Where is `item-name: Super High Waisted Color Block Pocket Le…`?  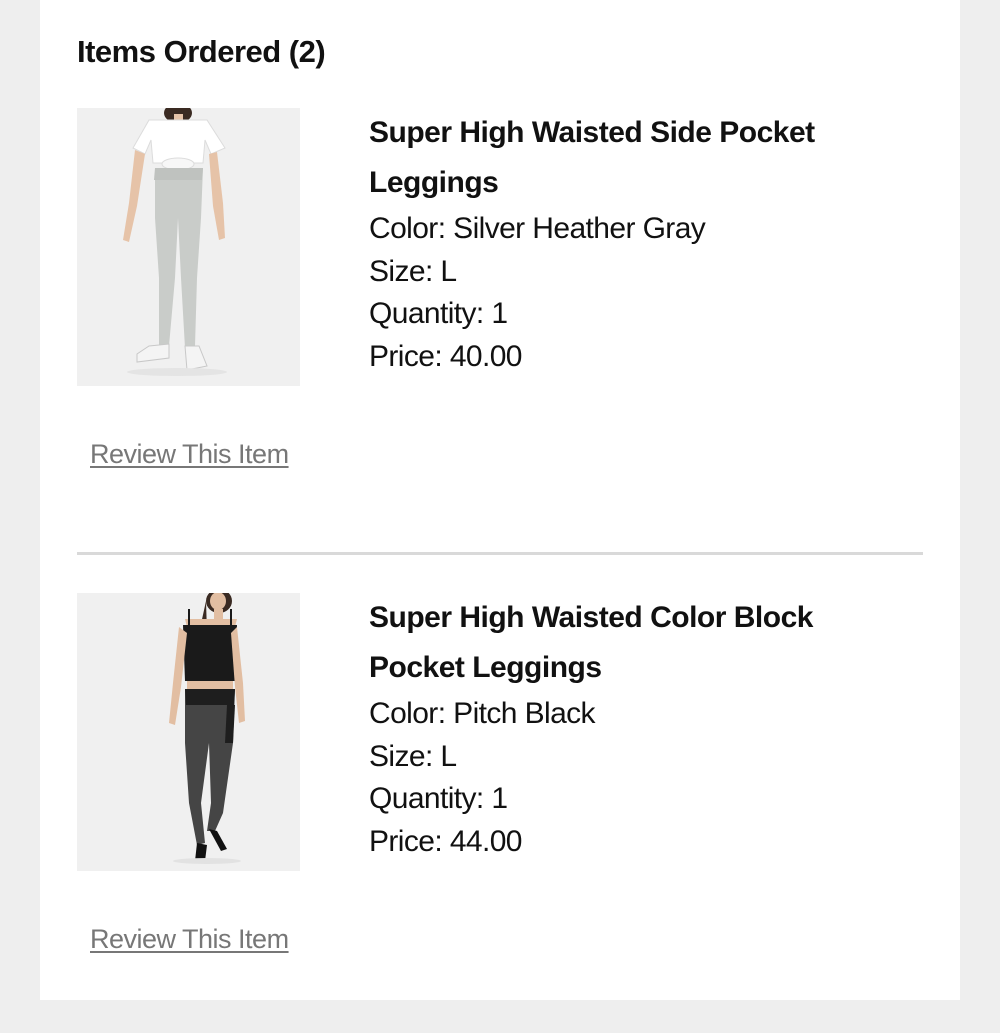
item-name: Super High Waisted Color Block Pocket Le… is located at coordinates (629, 643).